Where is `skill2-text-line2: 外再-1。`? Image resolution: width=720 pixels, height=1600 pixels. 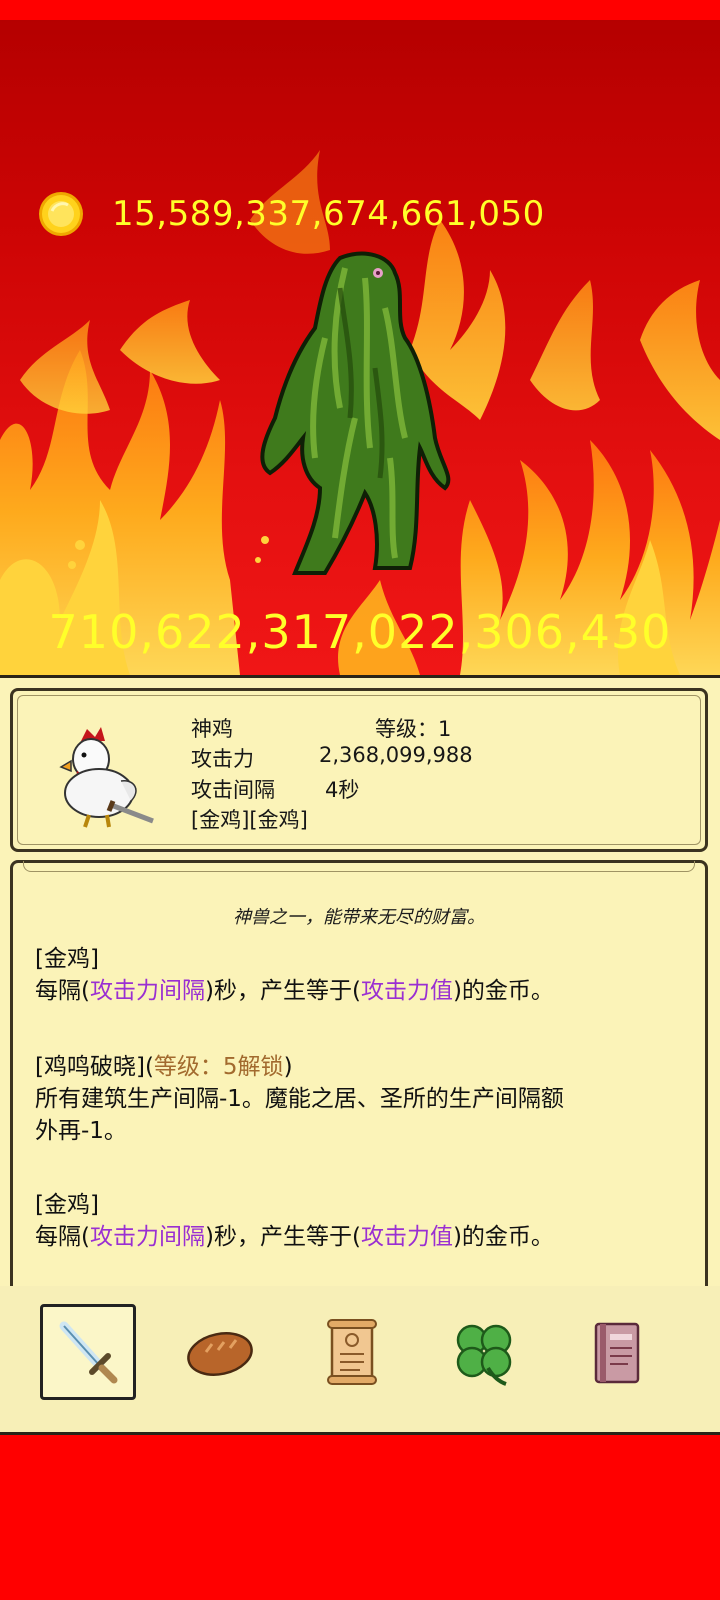 skill2-text-line2: 外再-1。 is located at coordinates (81, 1131).